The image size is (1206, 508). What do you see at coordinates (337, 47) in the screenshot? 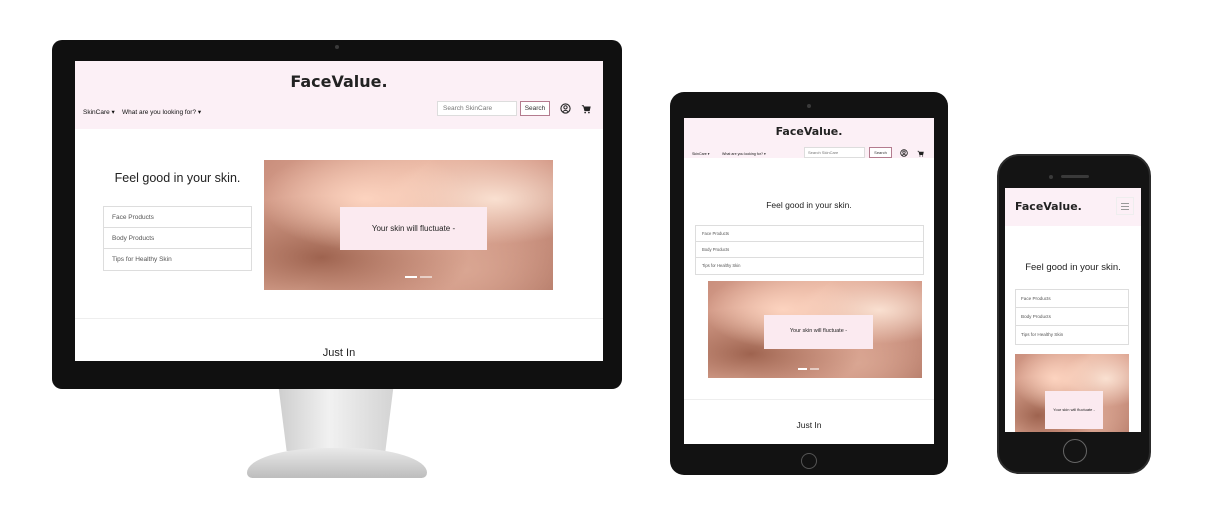
I see `monitor-camera` at bounding box center [337, 47].